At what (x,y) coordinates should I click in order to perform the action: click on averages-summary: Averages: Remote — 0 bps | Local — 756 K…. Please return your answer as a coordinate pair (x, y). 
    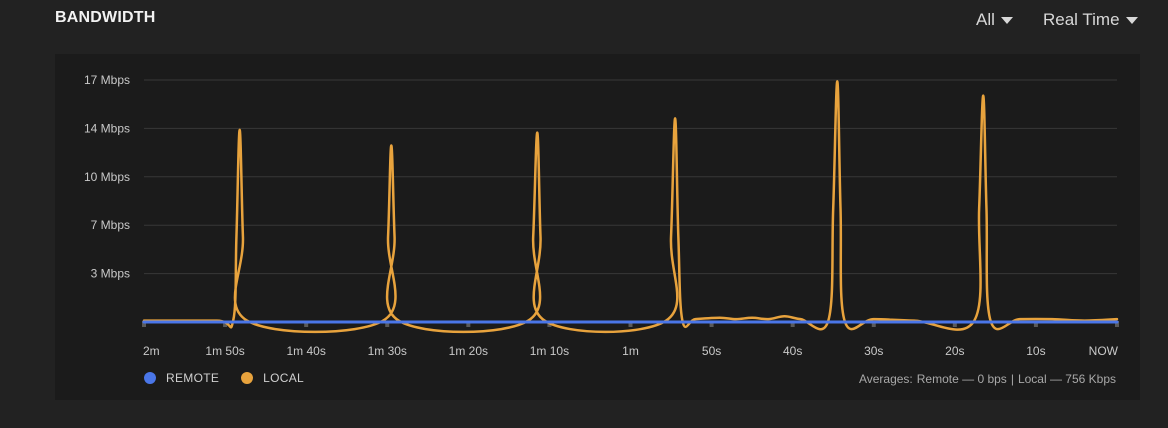
    Looking at the image, I should click on (987, 379).